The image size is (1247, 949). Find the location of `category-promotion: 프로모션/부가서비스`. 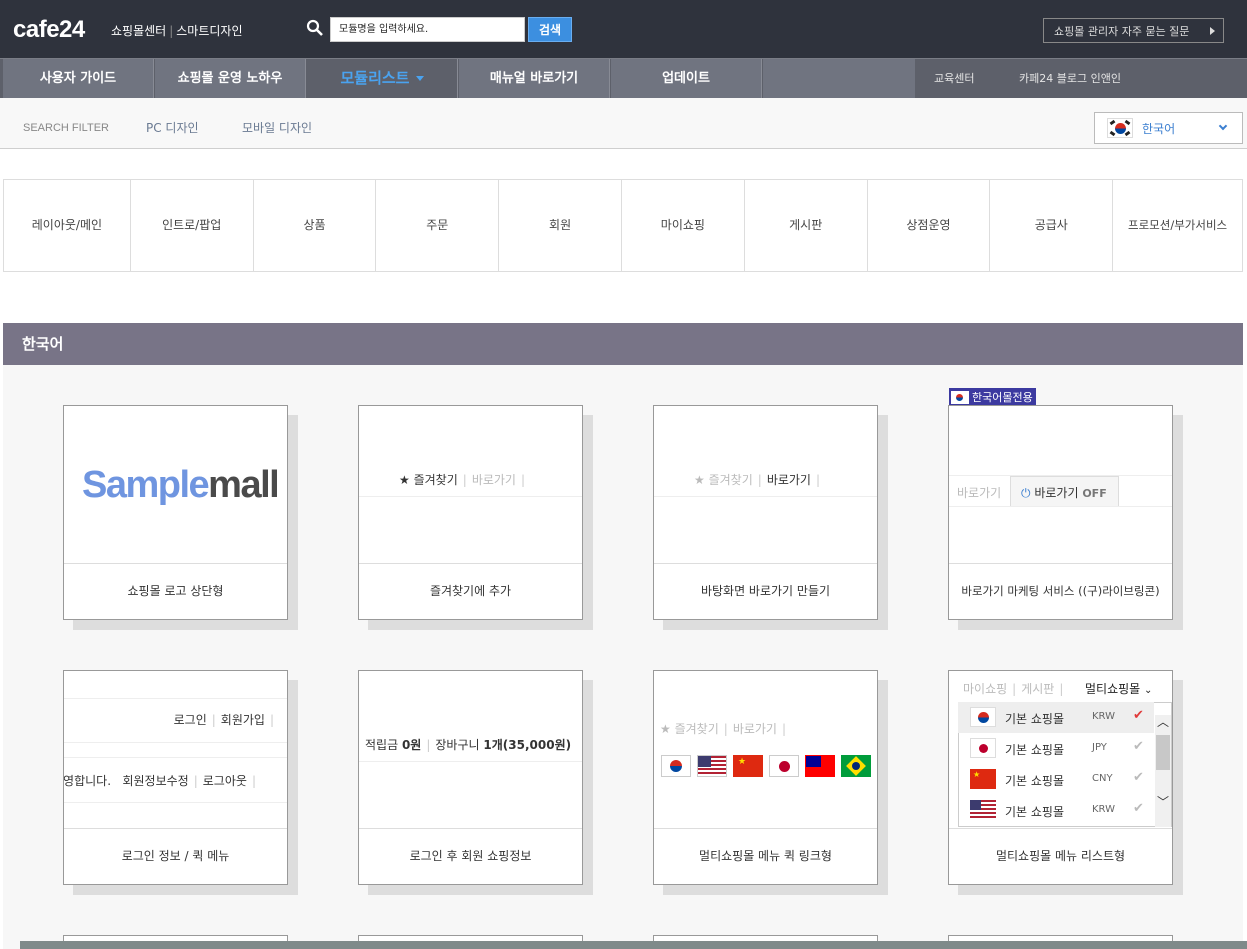

category-promotion: 프로모션/부가서비스 is located at coordinates (1177, 225).